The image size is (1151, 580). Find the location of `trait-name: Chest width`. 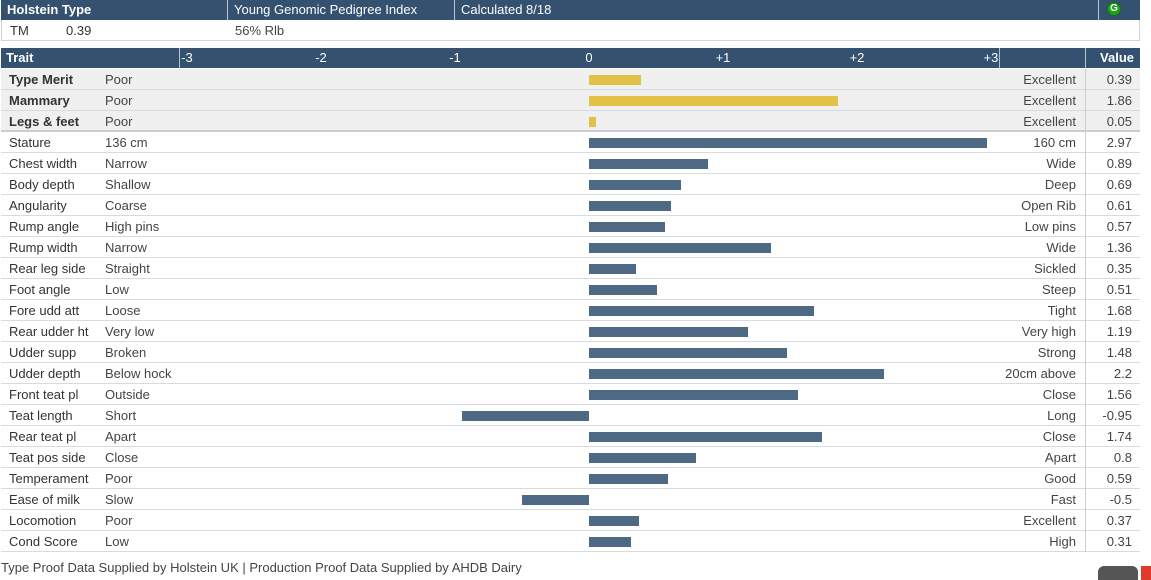

trait-name: Chest width is located at coordinates (43, 163).